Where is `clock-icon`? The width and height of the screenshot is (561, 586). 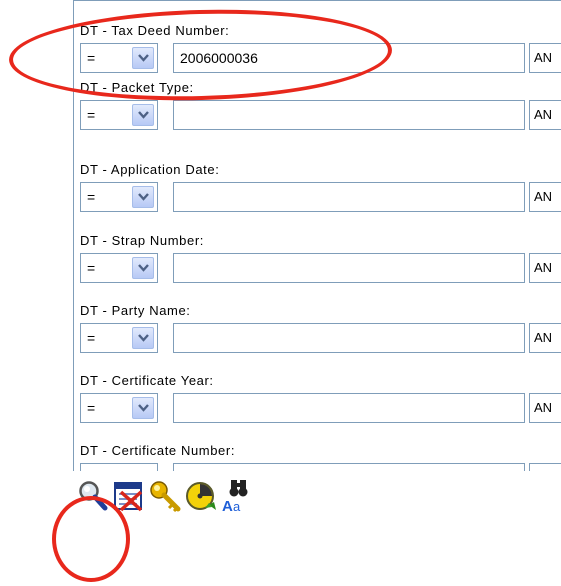
clock-icon is located at coordinates (202, 498).